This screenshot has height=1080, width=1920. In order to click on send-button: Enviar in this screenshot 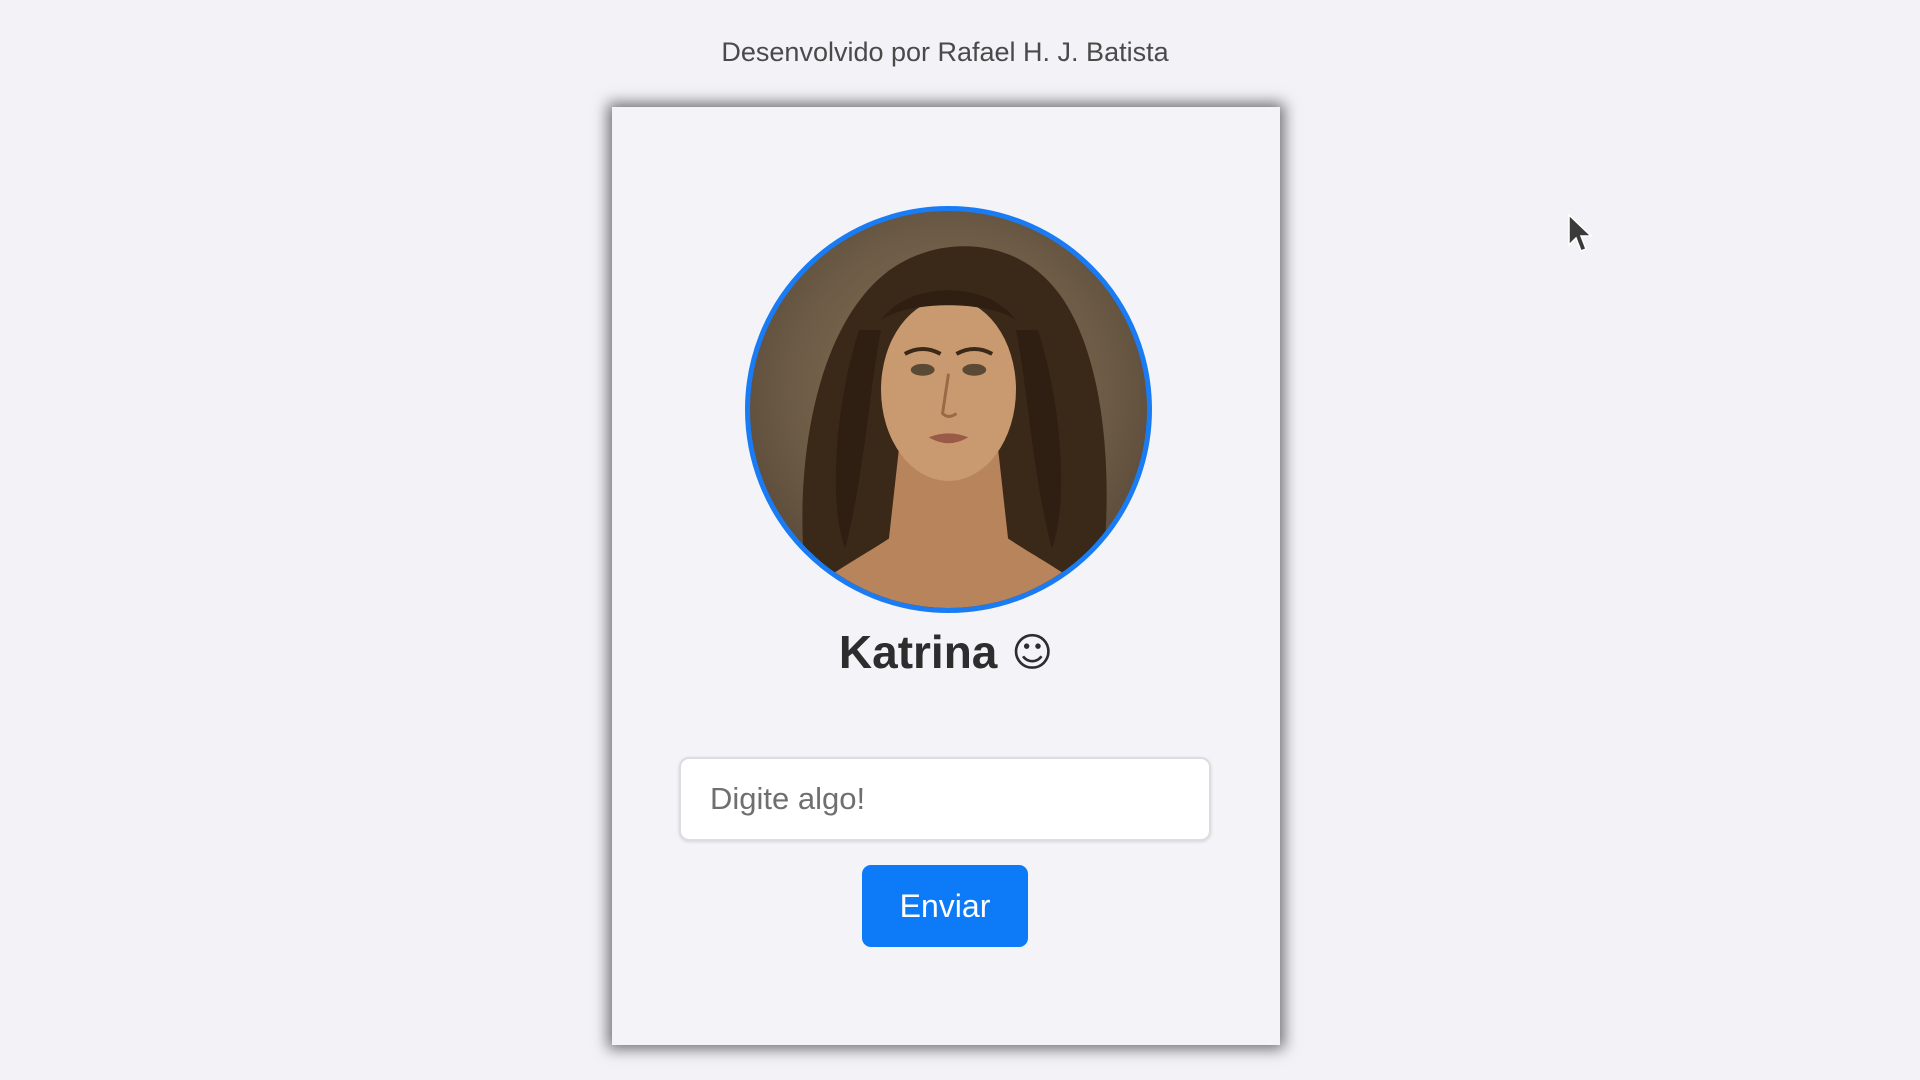, I will do `click(945, 906)`.